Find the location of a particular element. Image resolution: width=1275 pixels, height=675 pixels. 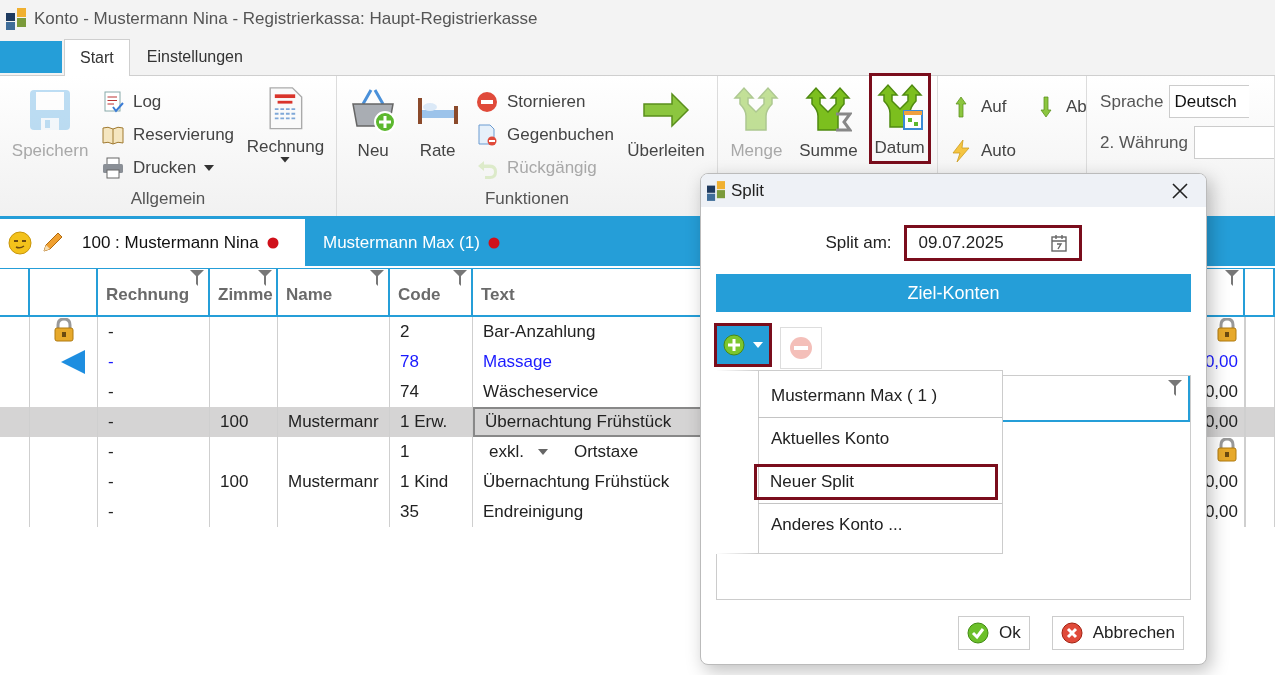

field-label: Split am: is located at coordinates (858, 243).